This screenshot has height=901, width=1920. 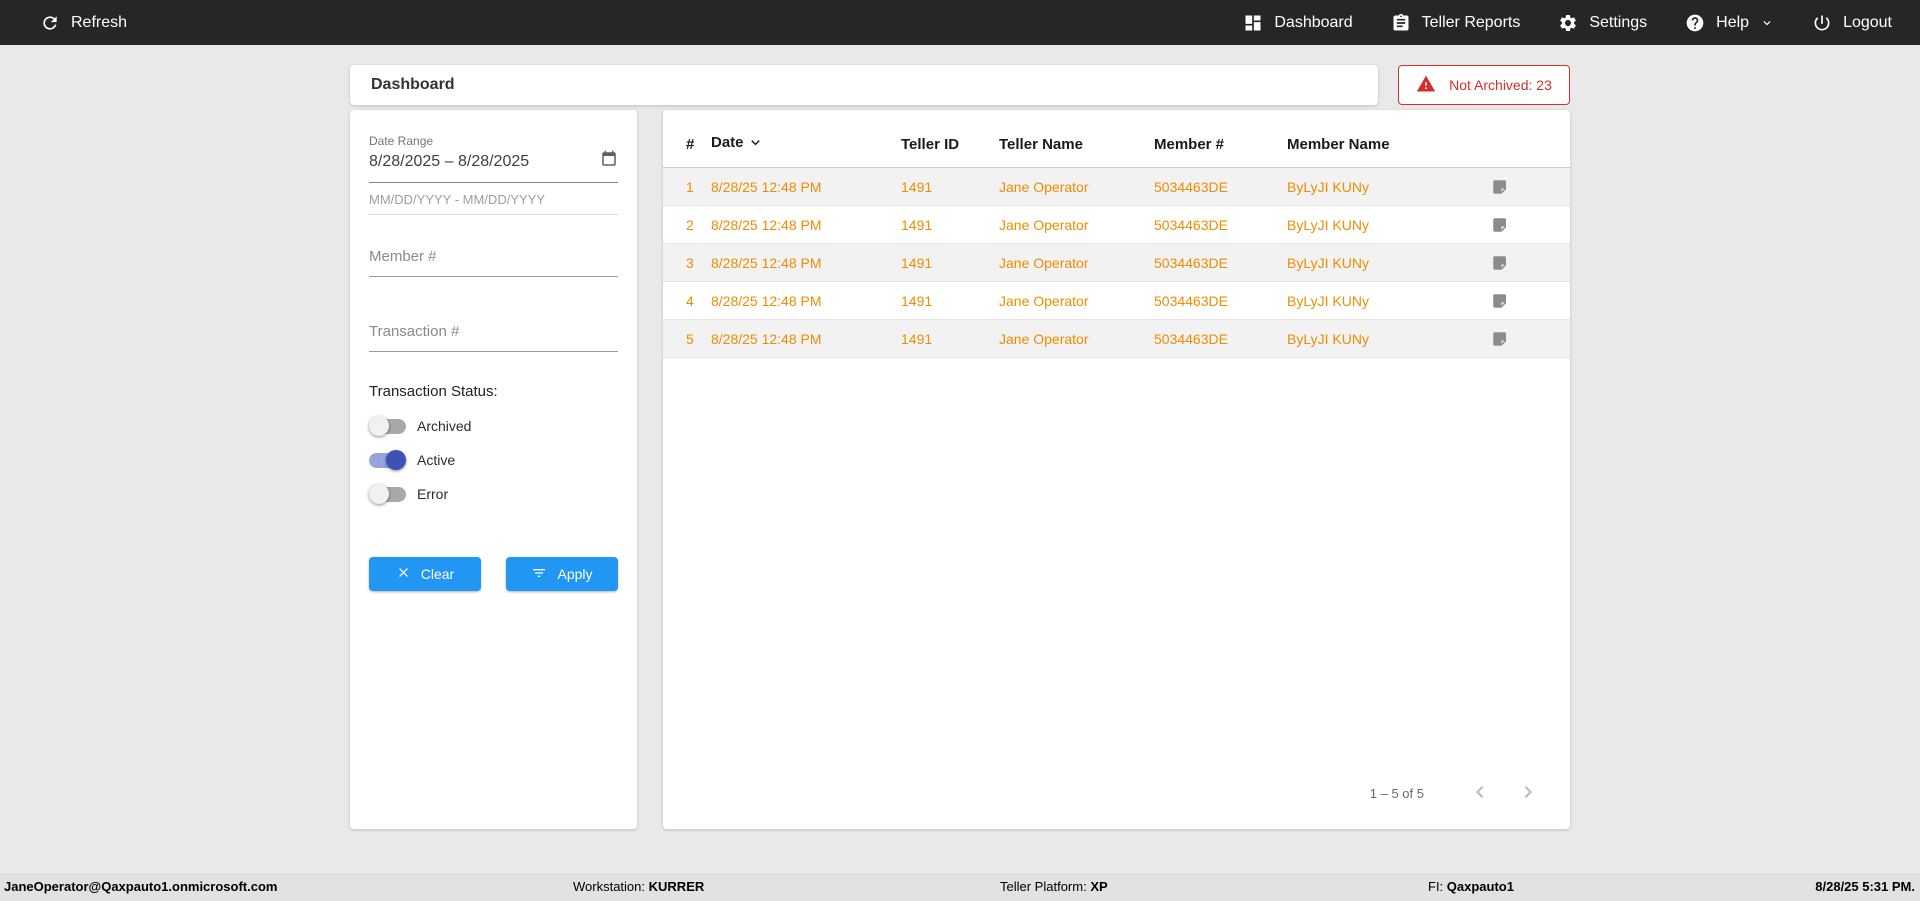 What do you see at coordinates (401, 141) in the screenshot?
I see `date-range-label: Date Range` at bounding box center [401, 141].